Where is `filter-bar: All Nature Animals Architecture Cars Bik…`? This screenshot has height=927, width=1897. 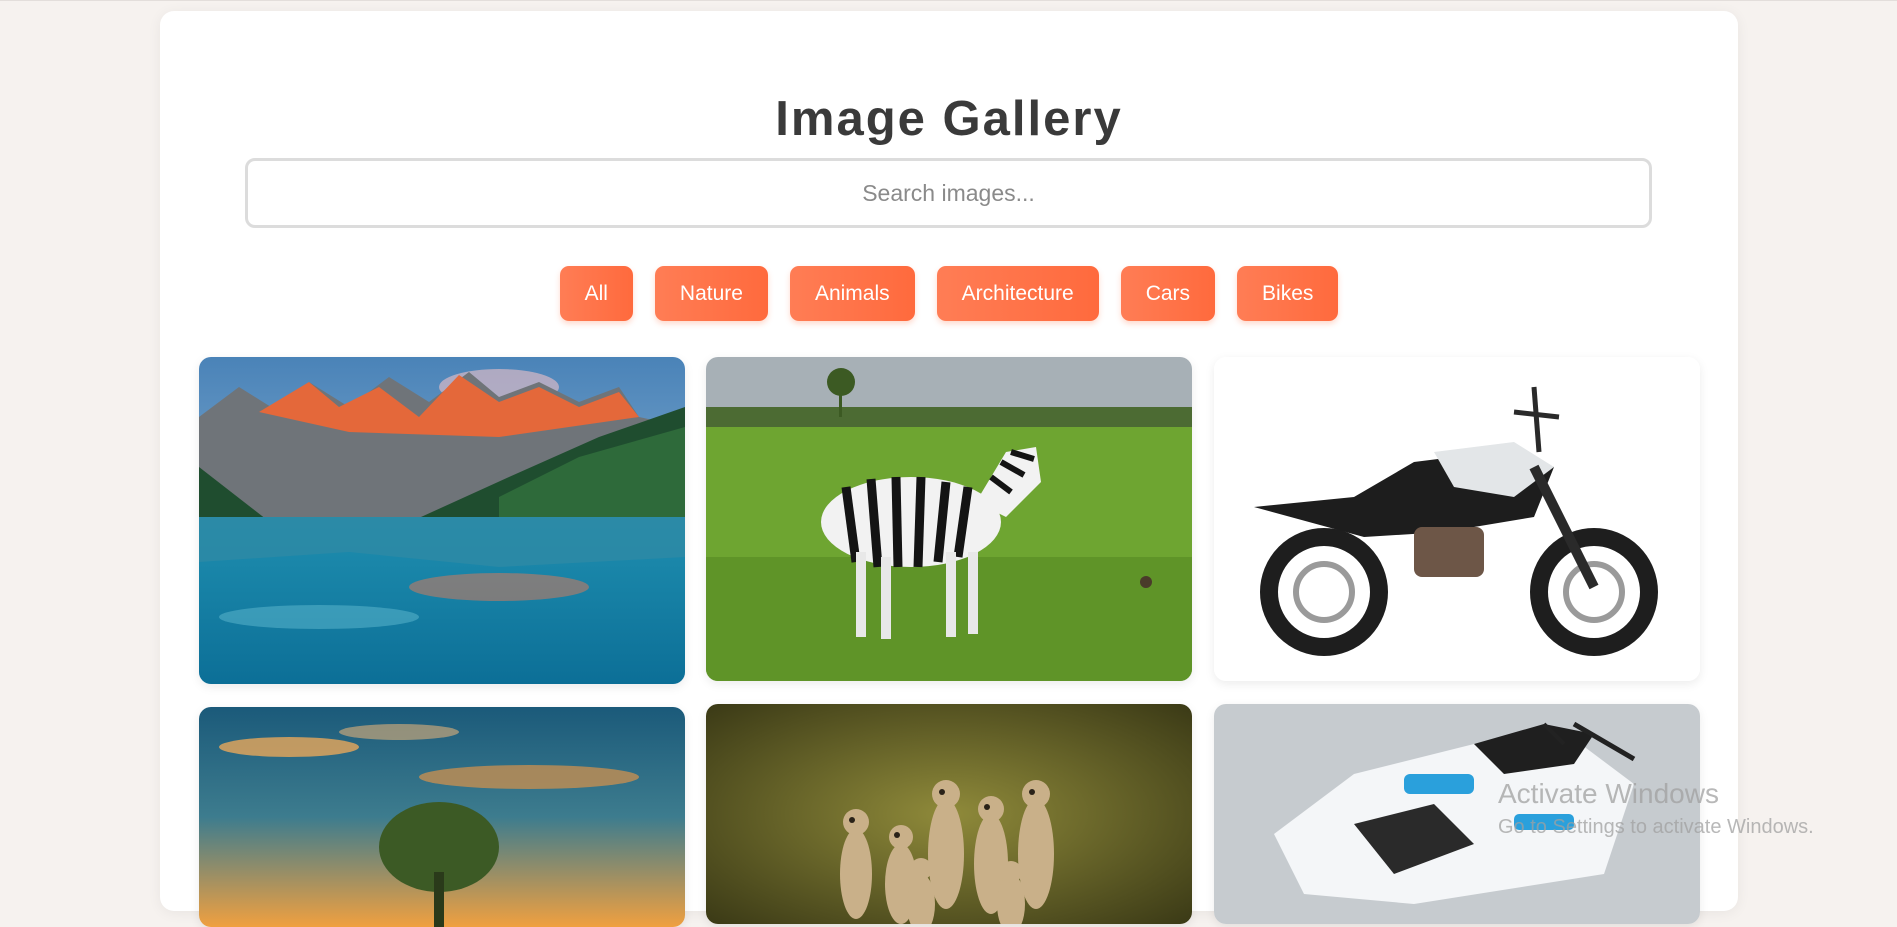
filter-bar: All Nature Animals Architecture Cars Bik… is located at coordinates (949, 293).